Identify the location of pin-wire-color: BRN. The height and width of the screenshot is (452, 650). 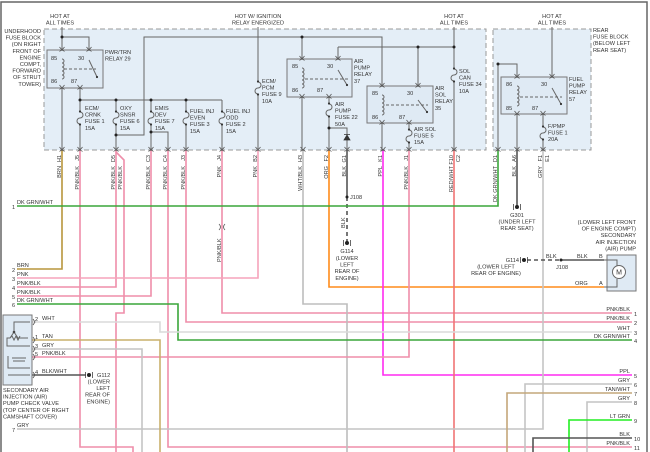
(60, 172).